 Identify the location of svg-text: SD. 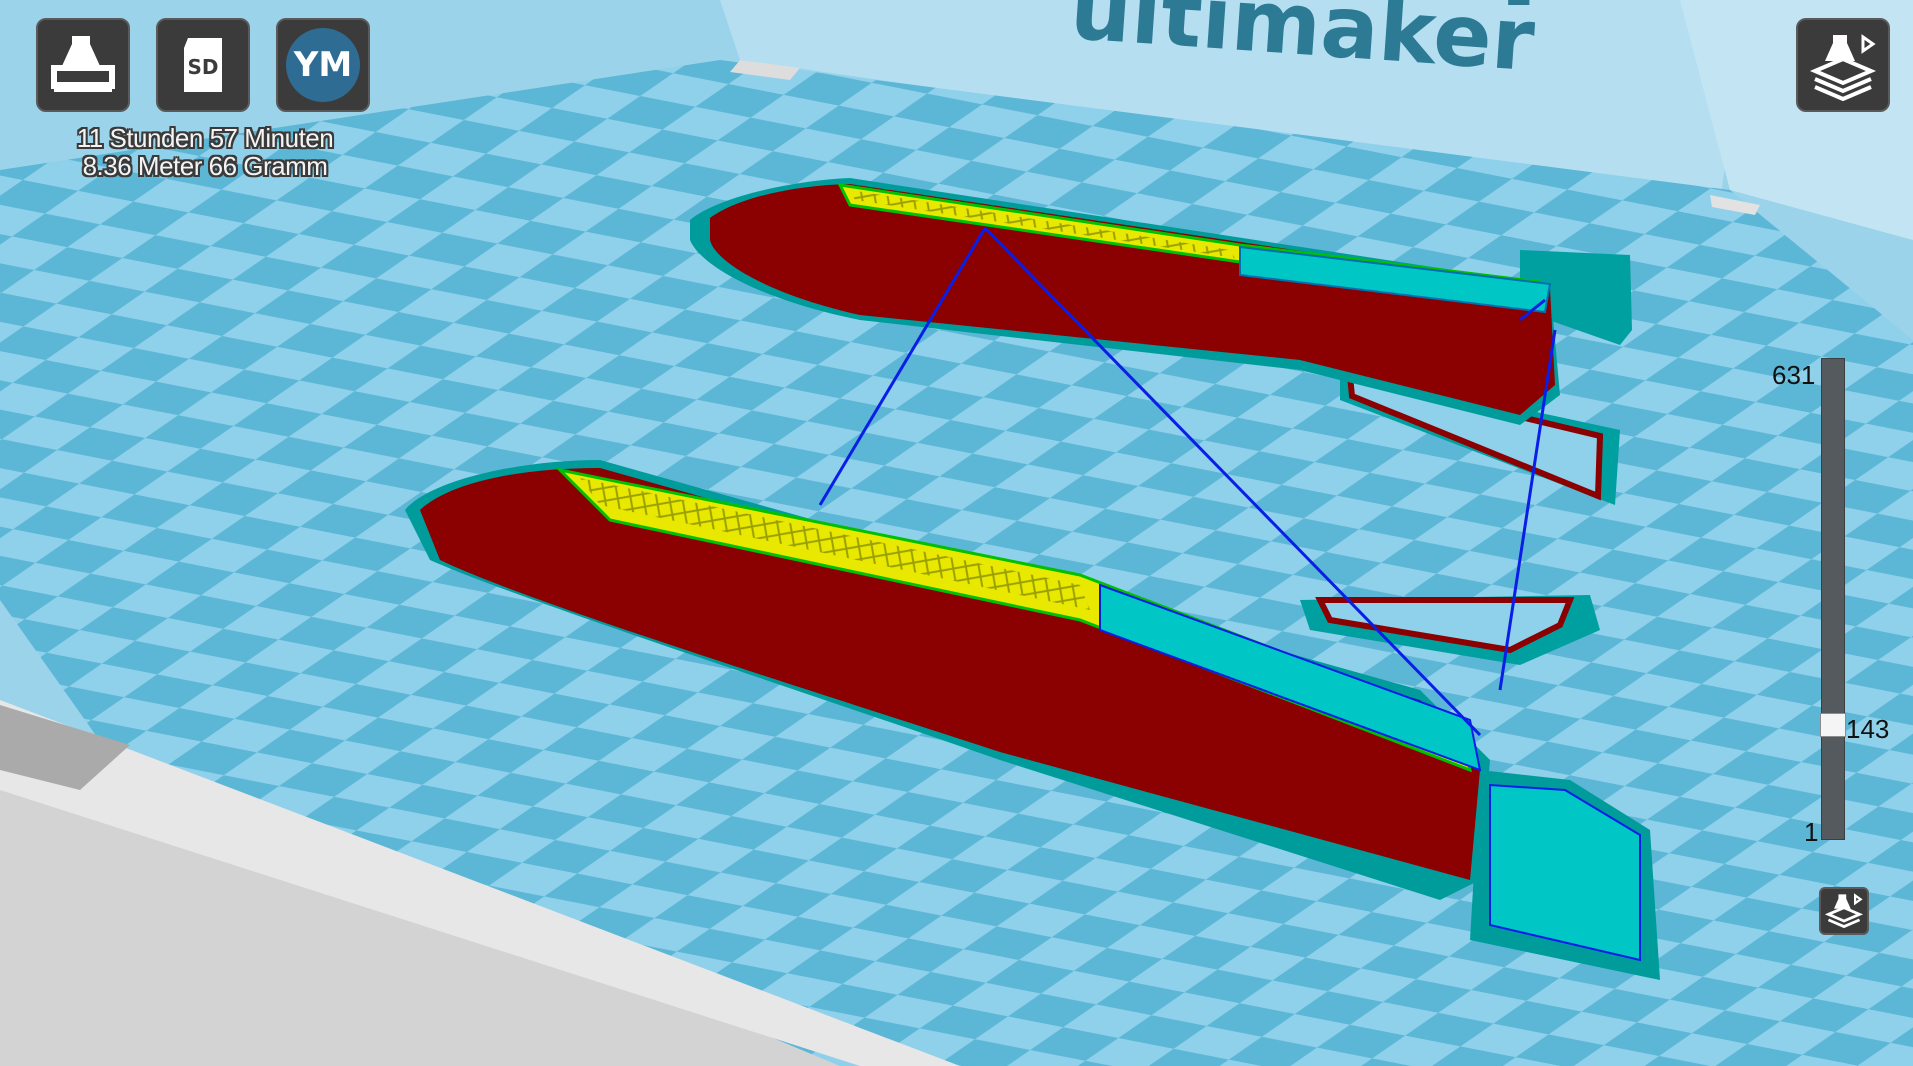
(202, 67).